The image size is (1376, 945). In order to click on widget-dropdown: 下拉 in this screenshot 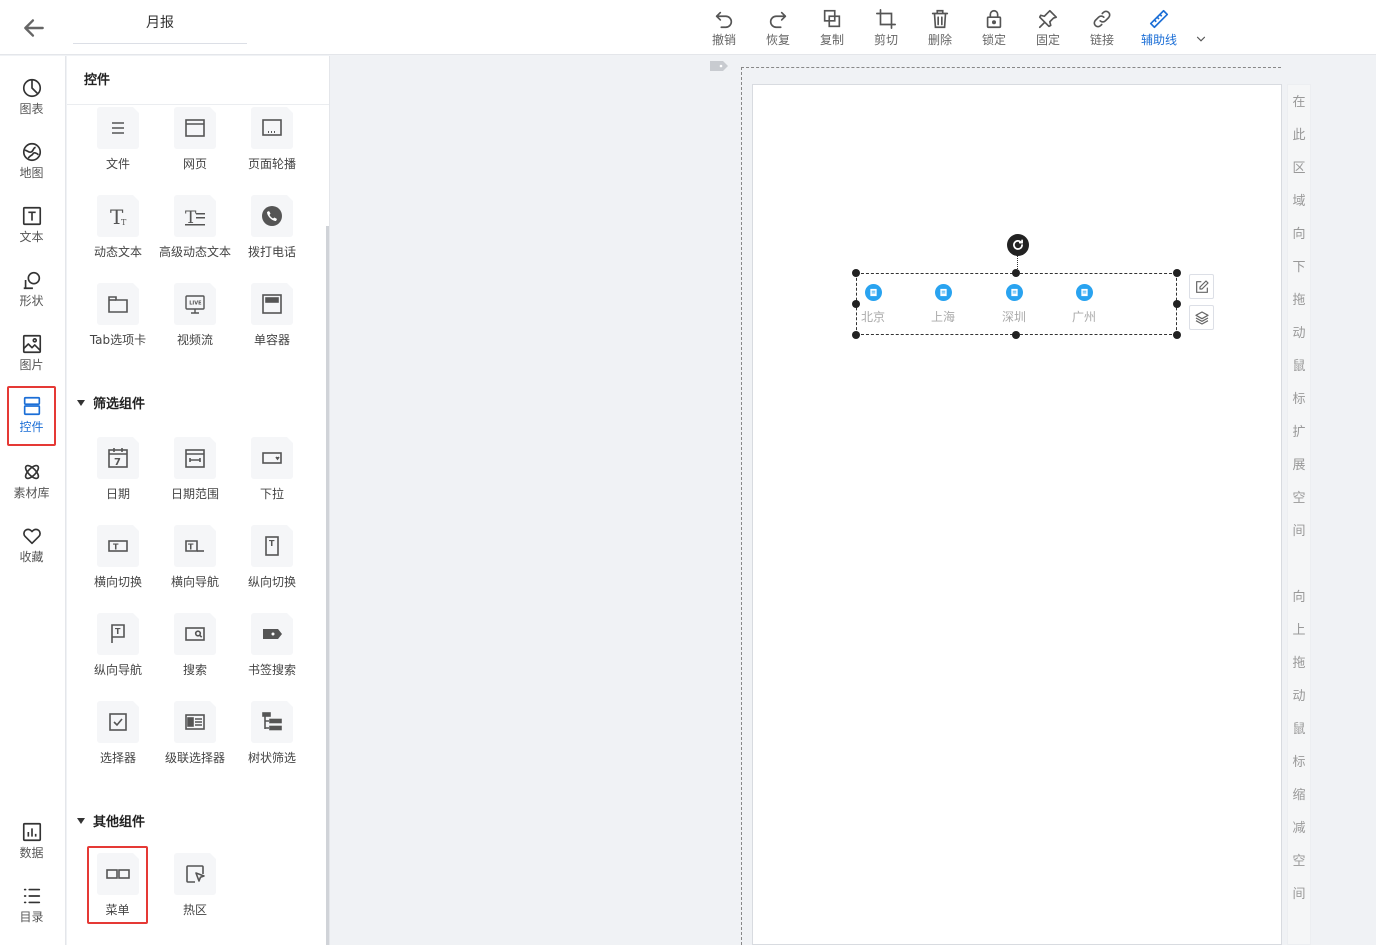, I will do `click(272, 469)`.